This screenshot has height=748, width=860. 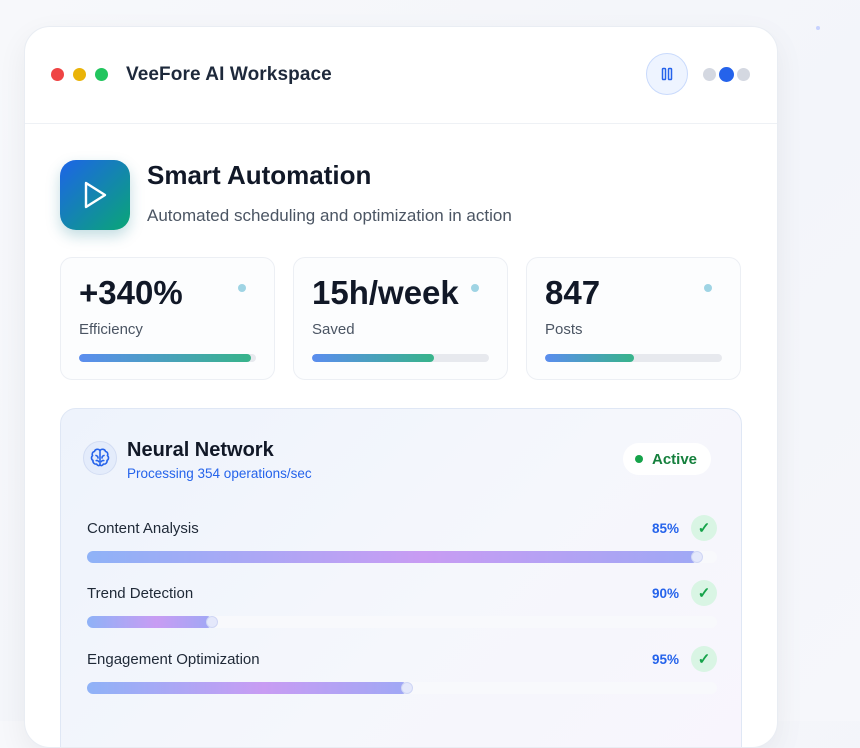 What do you see at coordinates (818, 28) in the screenshot?
I see `background-dot` at bounding box center [818, 28].